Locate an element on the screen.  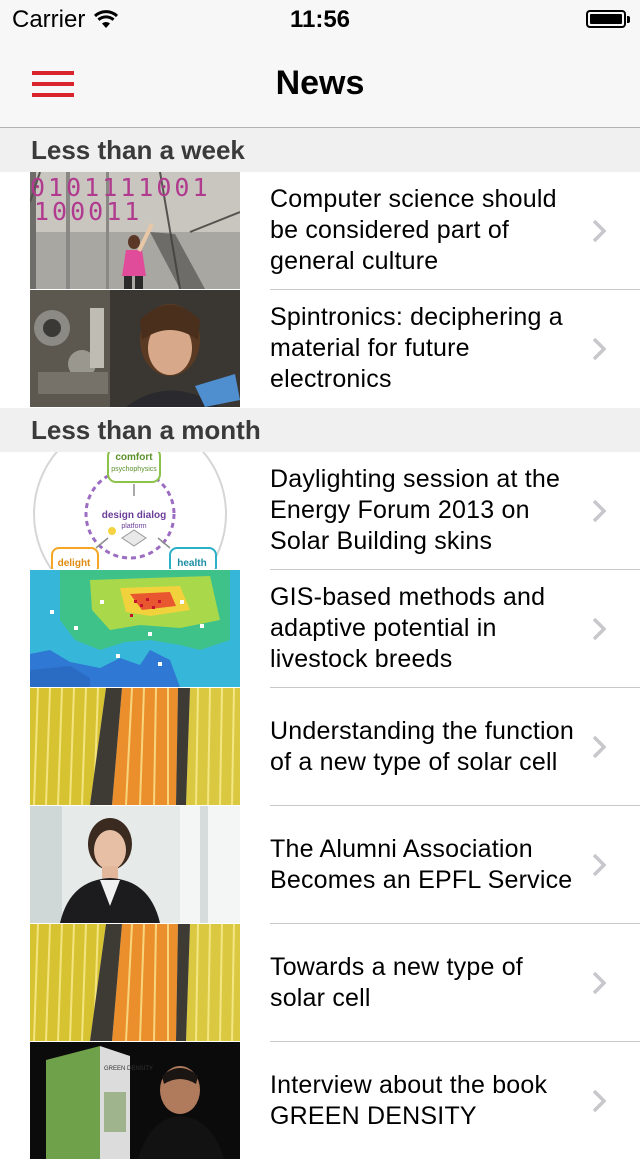
news-title: Interview about the book GREEN DENSITY is located at coordinates (409, 1100).